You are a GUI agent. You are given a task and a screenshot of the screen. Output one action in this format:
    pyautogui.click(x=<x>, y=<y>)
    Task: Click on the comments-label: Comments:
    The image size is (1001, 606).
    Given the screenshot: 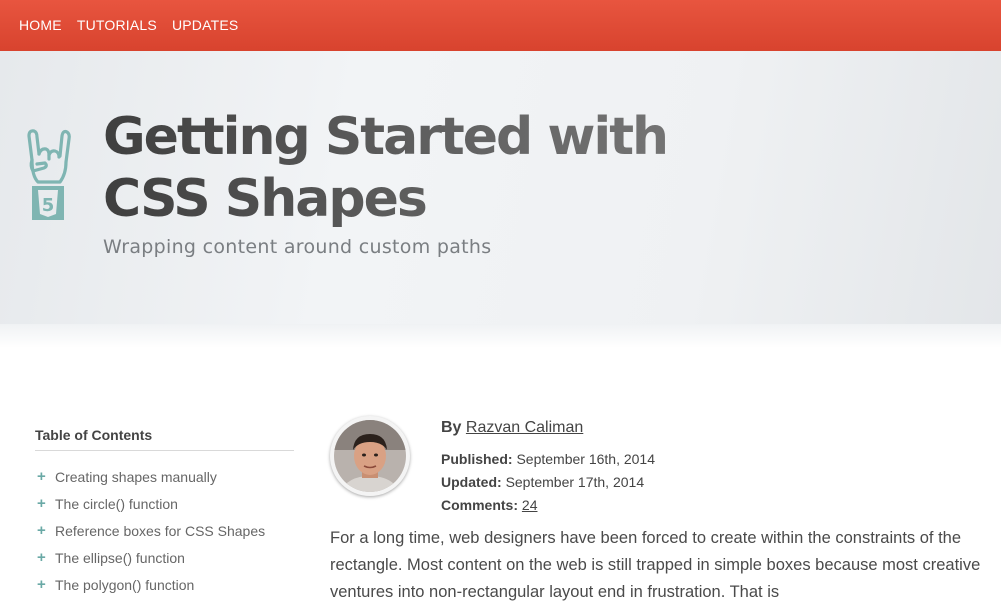 What is the action you would take?
    pyautogui.click(x=480, y=505)
    